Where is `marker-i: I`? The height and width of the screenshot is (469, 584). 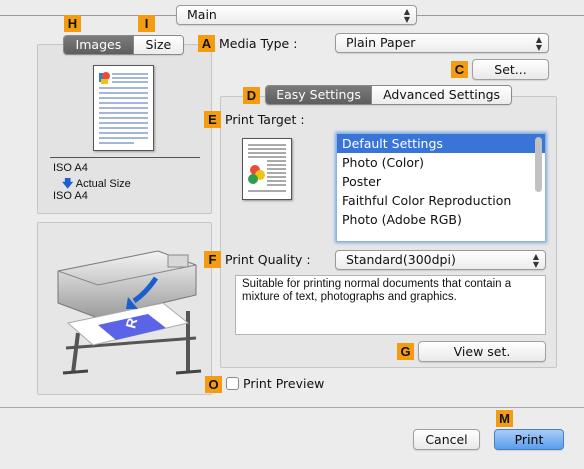
marker-i: I is located at coordinates (146, 23).